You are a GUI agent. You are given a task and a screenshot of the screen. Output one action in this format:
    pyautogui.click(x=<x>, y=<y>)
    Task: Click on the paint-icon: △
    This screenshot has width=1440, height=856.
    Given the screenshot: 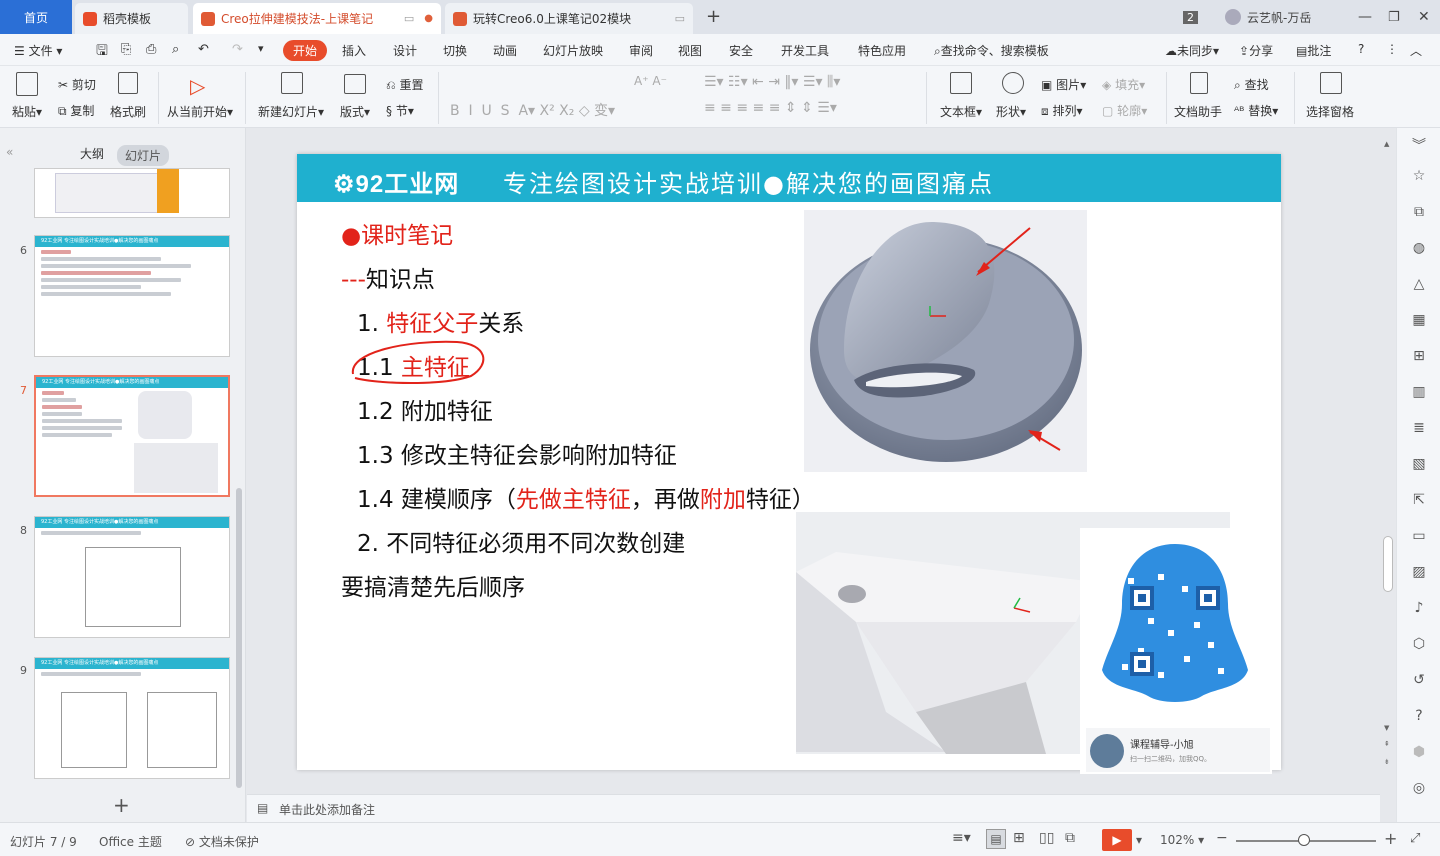 What is the action you would take?
    pyautogui.click(x=1419, y=284)
    